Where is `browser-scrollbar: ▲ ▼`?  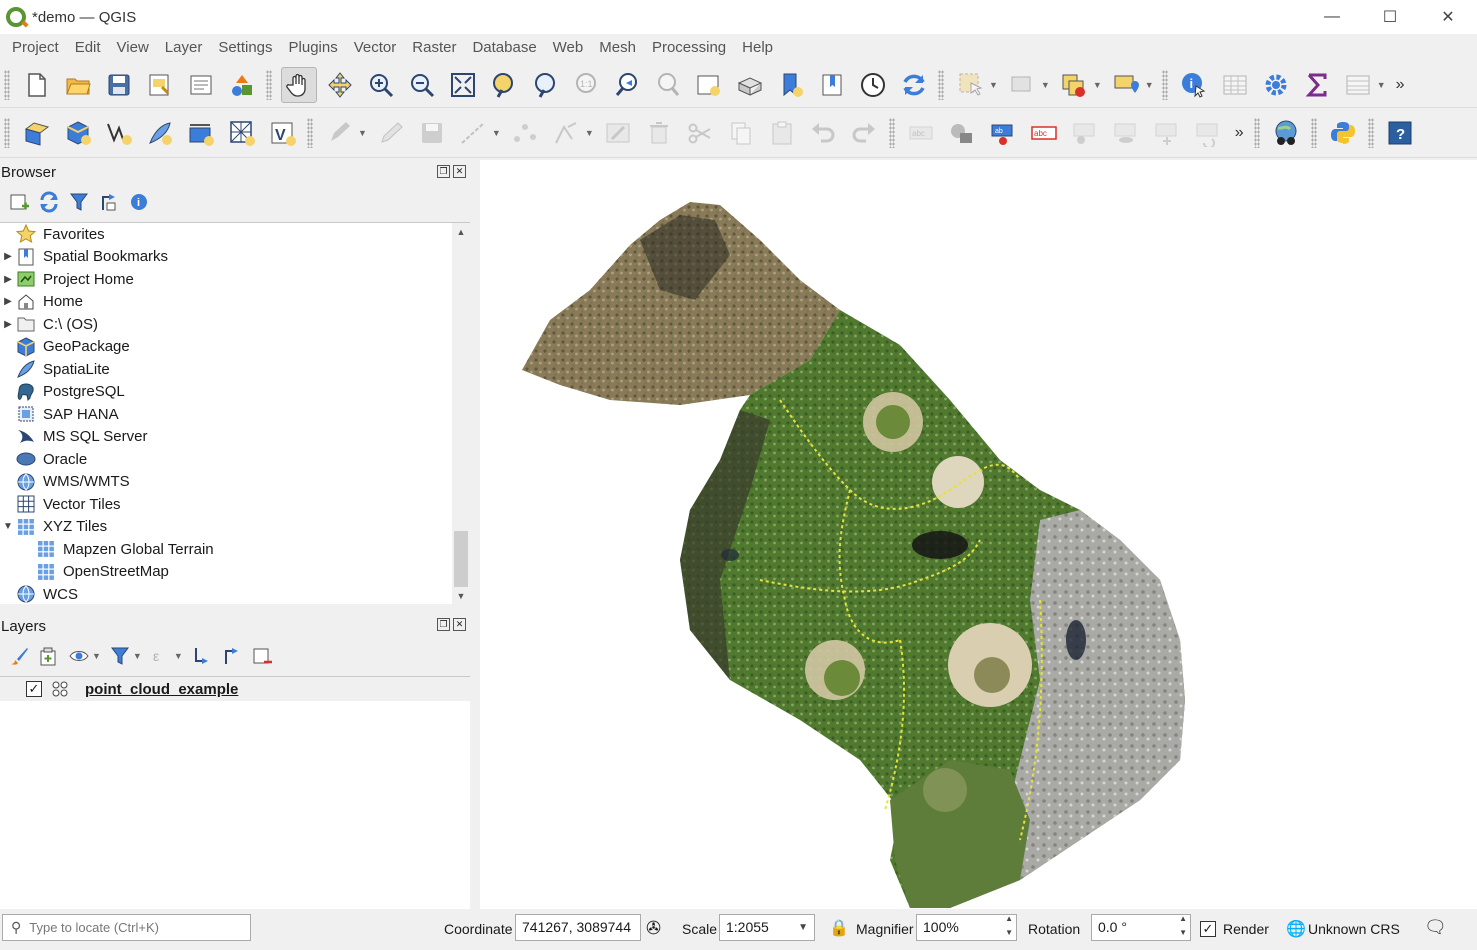 browser-scrollbar: ▲ ▼ is located at coordinates (461, 413).